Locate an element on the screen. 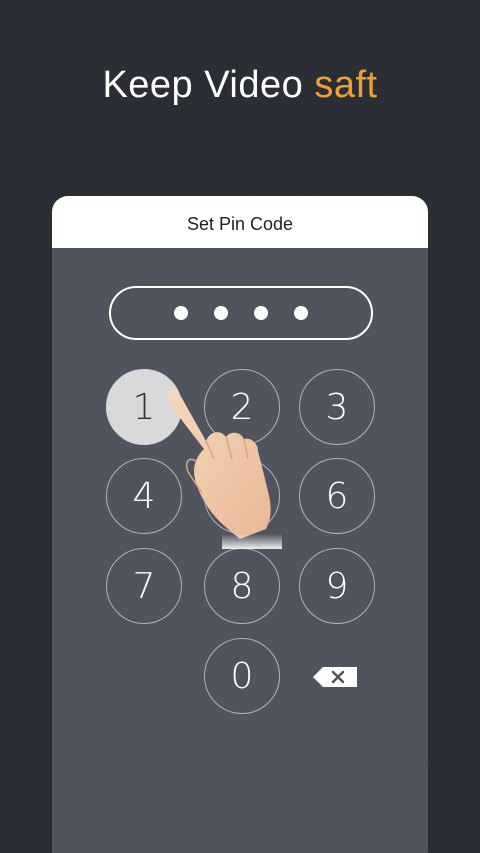 The height and width of the screenshot is (853, 480). card-title: Set Pin Code is located at coordinates (240, 223).